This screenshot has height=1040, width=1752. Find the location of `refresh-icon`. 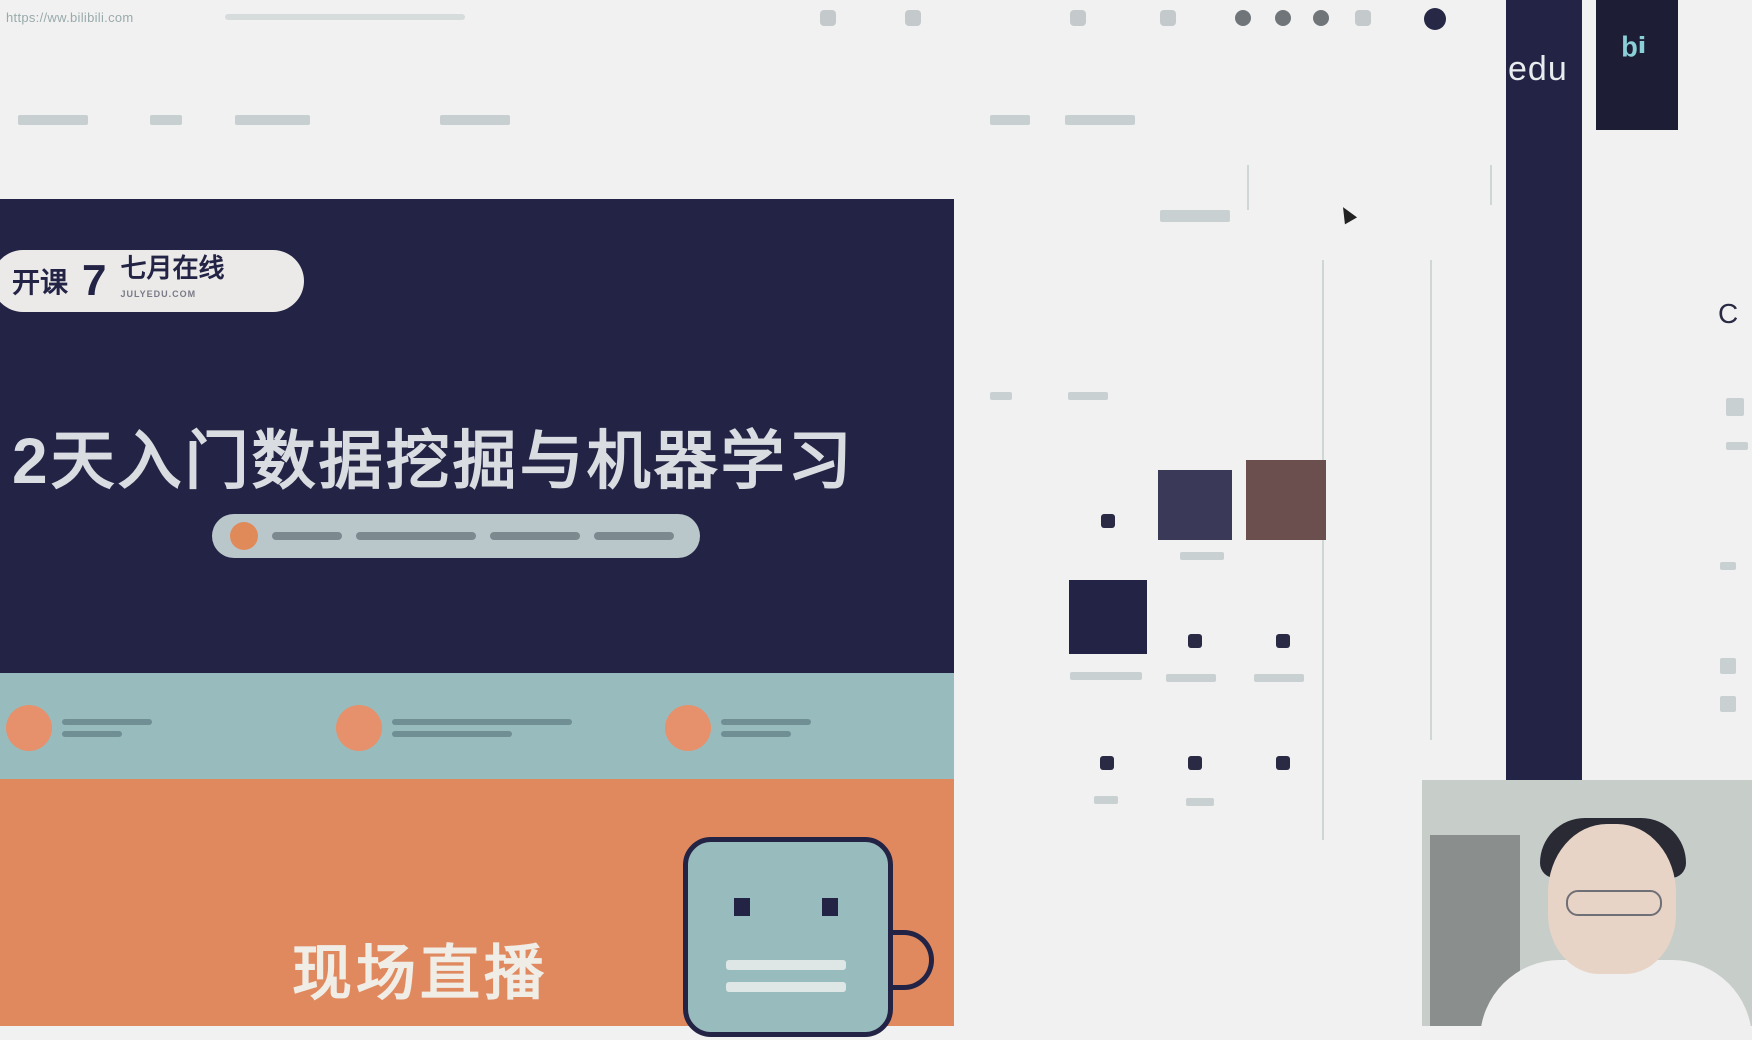

refresh-icon is located at coordinates (1078, 18).